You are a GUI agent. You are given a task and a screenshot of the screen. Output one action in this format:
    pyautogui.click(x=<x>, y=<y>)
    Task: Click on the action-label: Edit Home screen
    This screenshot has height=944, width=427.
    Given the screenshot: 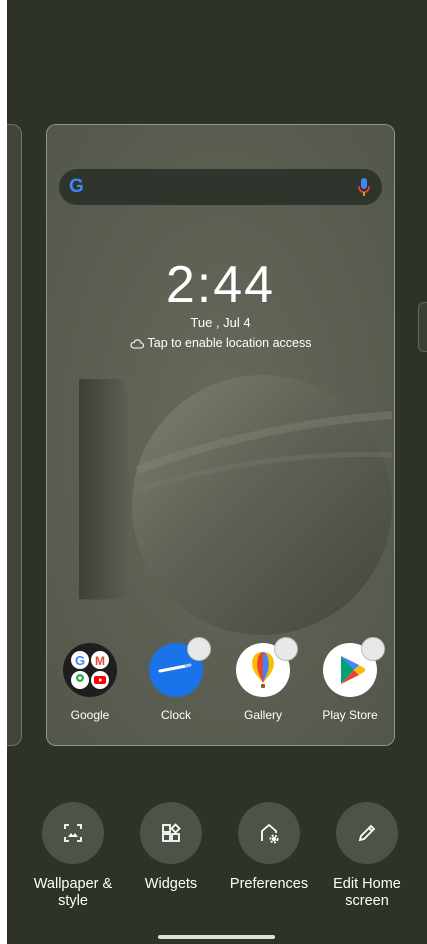 What is the action you would take?
    pyautogui.click(x=367, y=892)
    